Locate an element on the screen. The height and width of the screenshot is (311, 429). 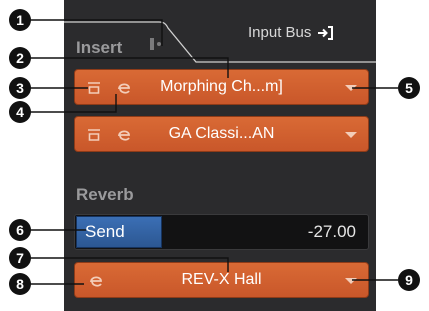
callout-1: 1 is located at coordinates (20, 20).